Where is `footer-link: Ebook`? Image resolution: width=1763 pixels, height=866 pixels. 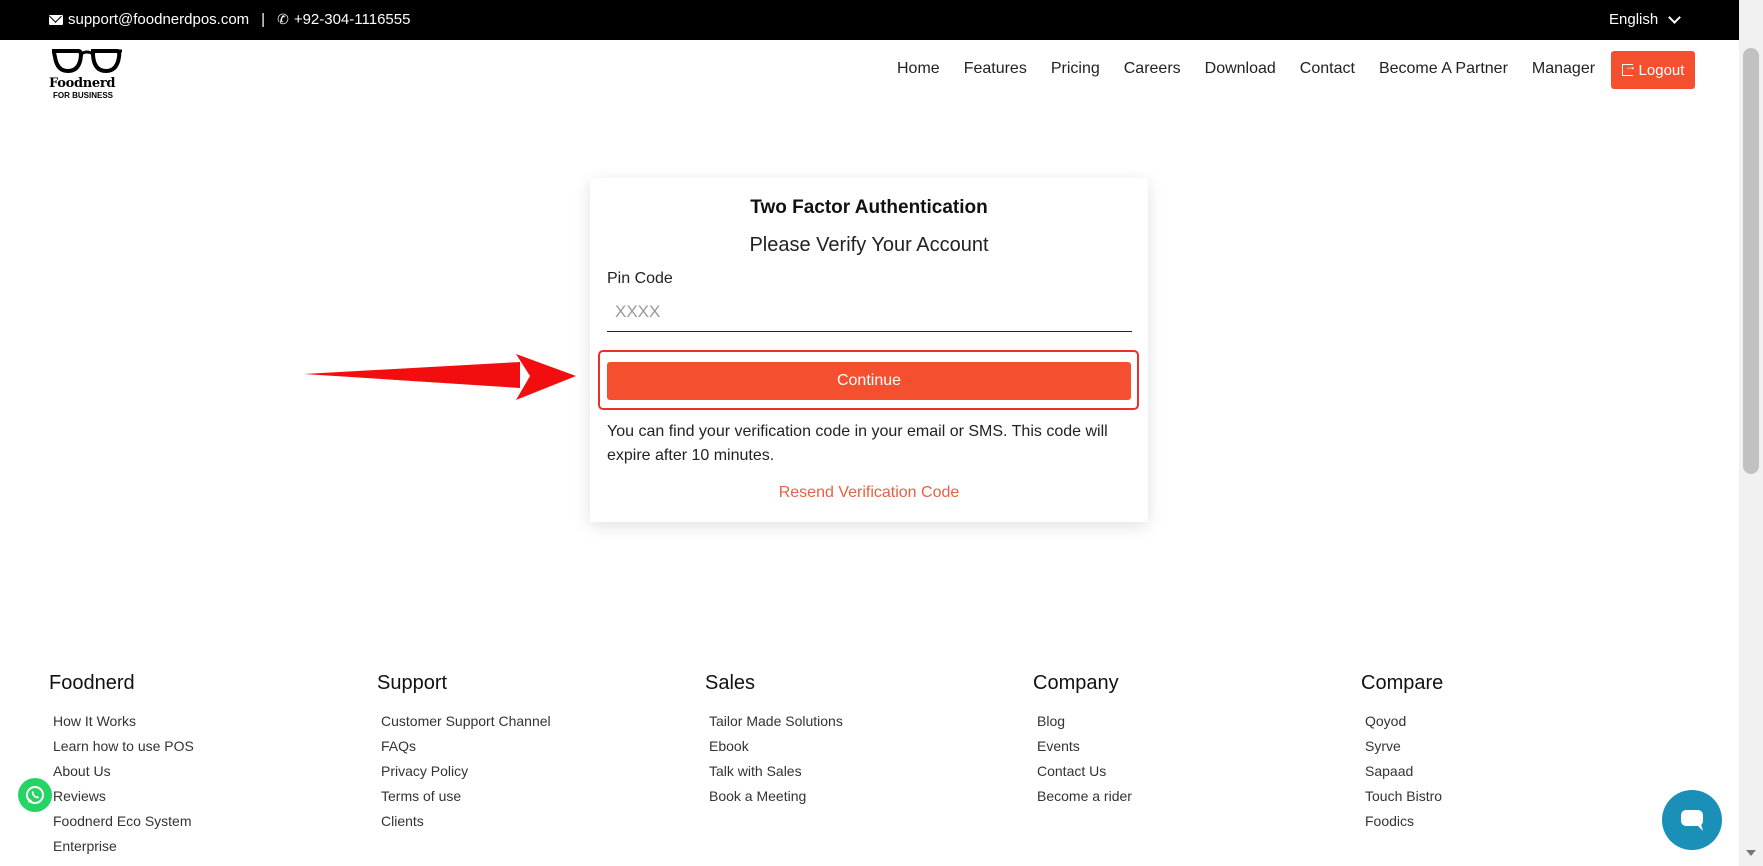 footer-link: Ebook is located at coordinates (776, 746).